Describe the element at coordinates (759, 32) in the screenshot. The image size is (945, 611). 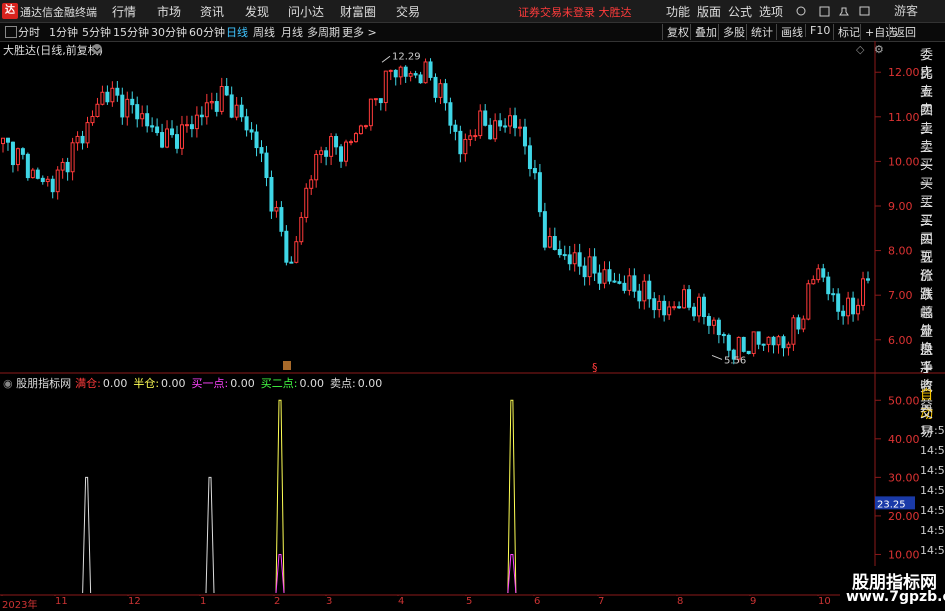
I see `toolbar-button: 统计` at that location.